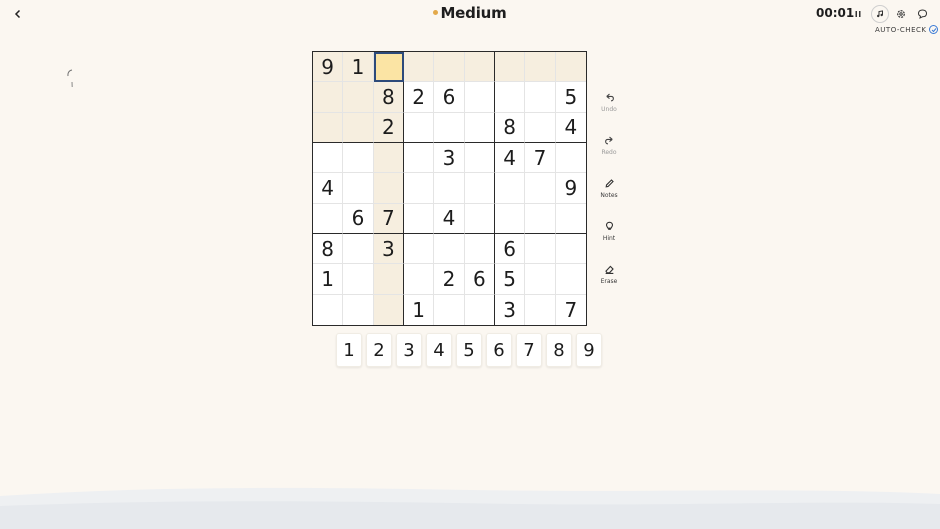 This screenshot has width=940, height=529. What do you see at coordinates (479, 218) in the screenshot?
I see `sudoku-cell-r6-c6` at bounding box center [479, 218].